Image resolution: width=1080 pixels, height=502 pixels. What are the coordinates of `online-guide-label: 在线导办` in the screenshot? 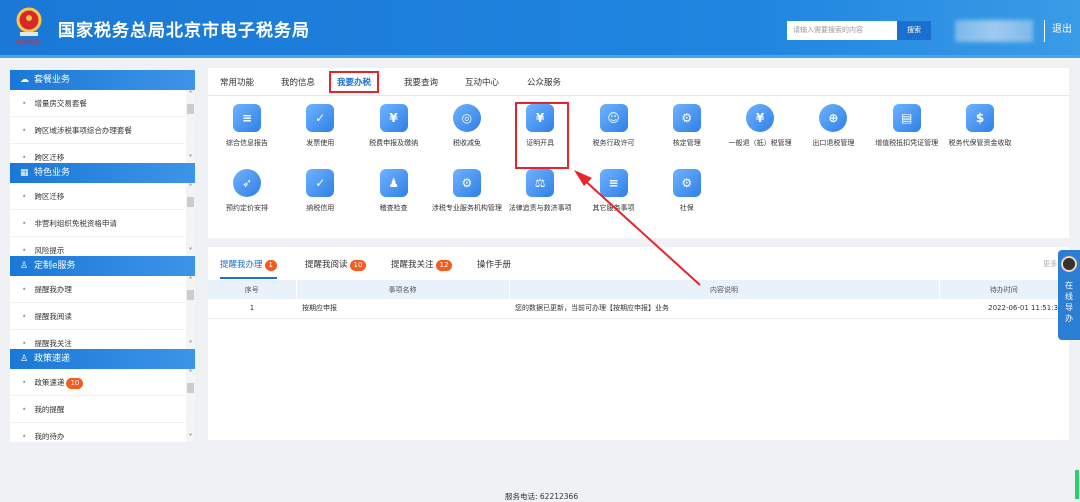 It's located at (1069, 302).